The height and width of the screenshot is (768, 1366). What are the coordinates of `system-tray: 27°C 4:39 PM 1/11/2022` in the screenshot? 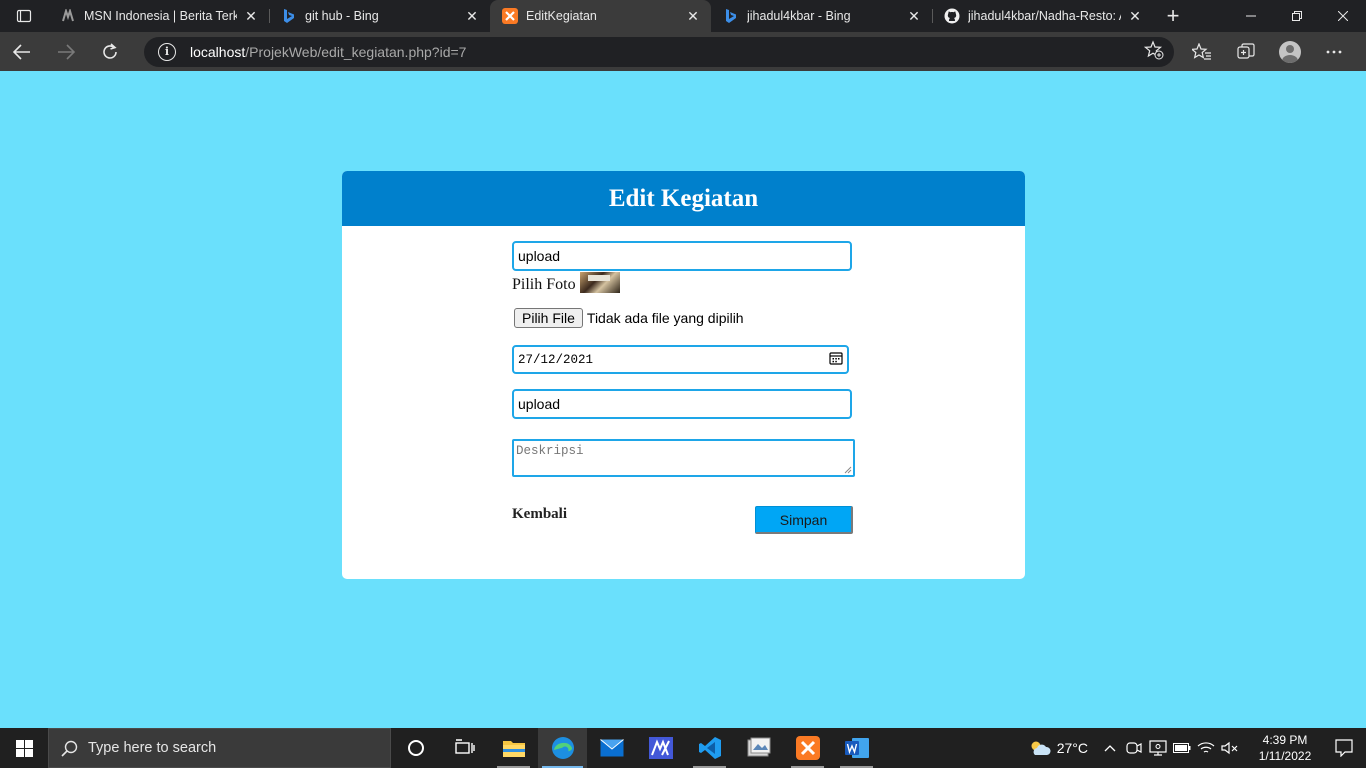 It's located at (1197, 748).